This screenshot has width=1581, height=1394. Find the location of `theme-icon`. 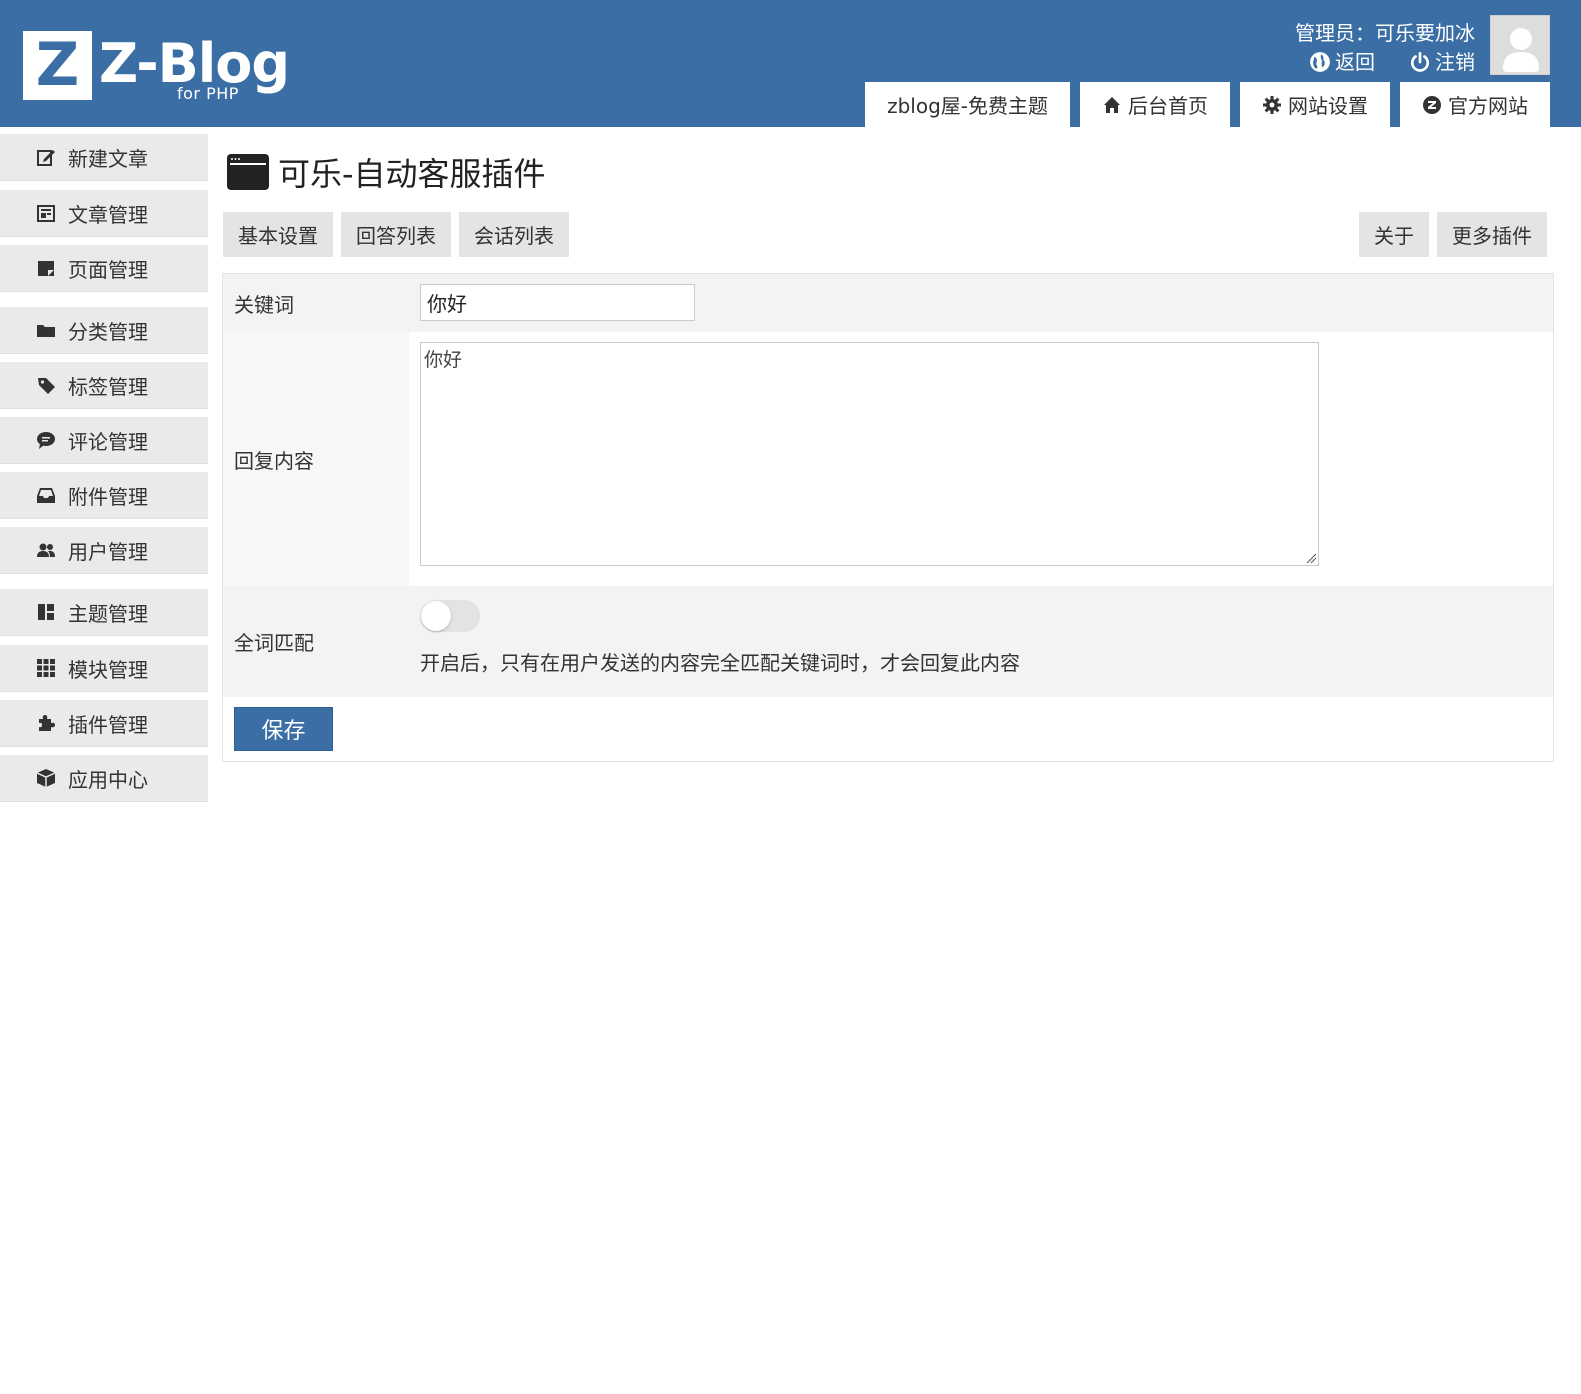

theme-icon is located at coordinates (46, 612).